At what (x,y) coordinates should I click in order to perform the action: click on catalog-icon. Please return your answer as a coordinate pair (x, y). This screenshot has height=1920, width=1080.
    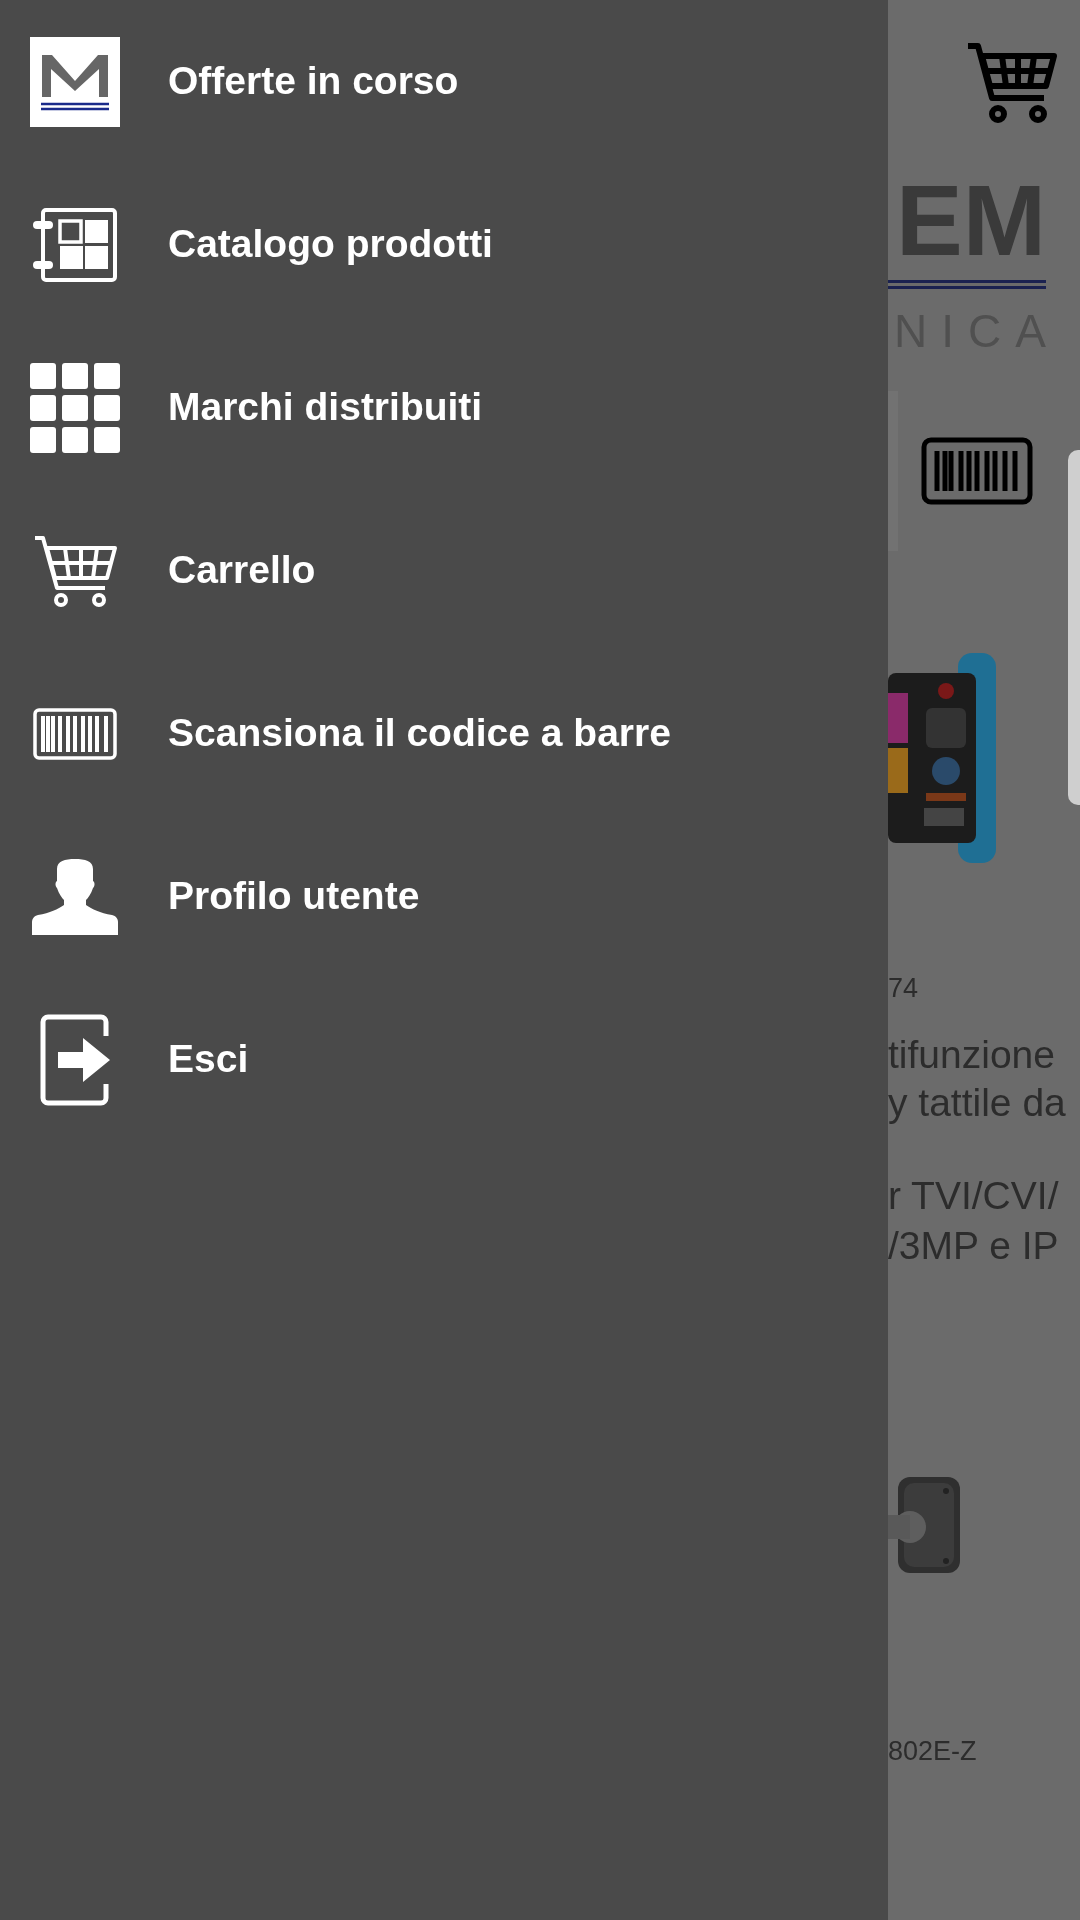
    Looking at the image, I should click on (75, 244).